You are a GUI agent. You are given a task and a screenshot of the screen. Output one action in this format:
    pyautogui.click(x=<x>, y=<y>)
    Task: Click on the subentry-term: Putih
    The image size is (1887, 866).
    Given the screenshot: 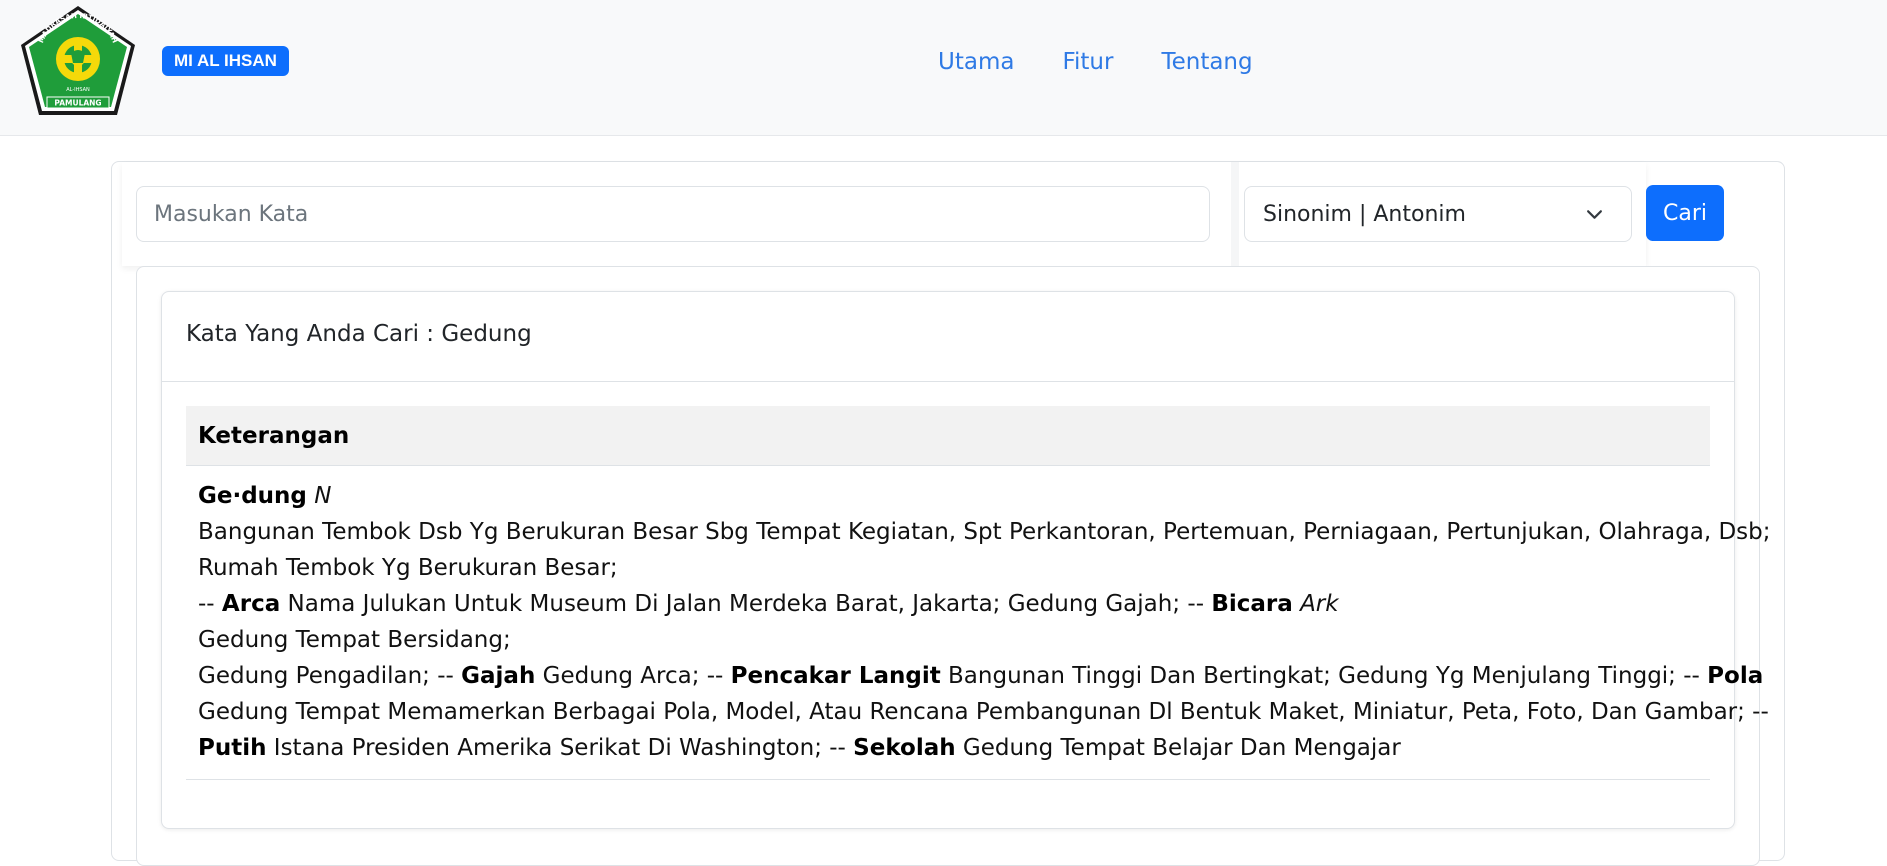 What is the action you would take?
    pyautogui.click(x=232, y=748)
    